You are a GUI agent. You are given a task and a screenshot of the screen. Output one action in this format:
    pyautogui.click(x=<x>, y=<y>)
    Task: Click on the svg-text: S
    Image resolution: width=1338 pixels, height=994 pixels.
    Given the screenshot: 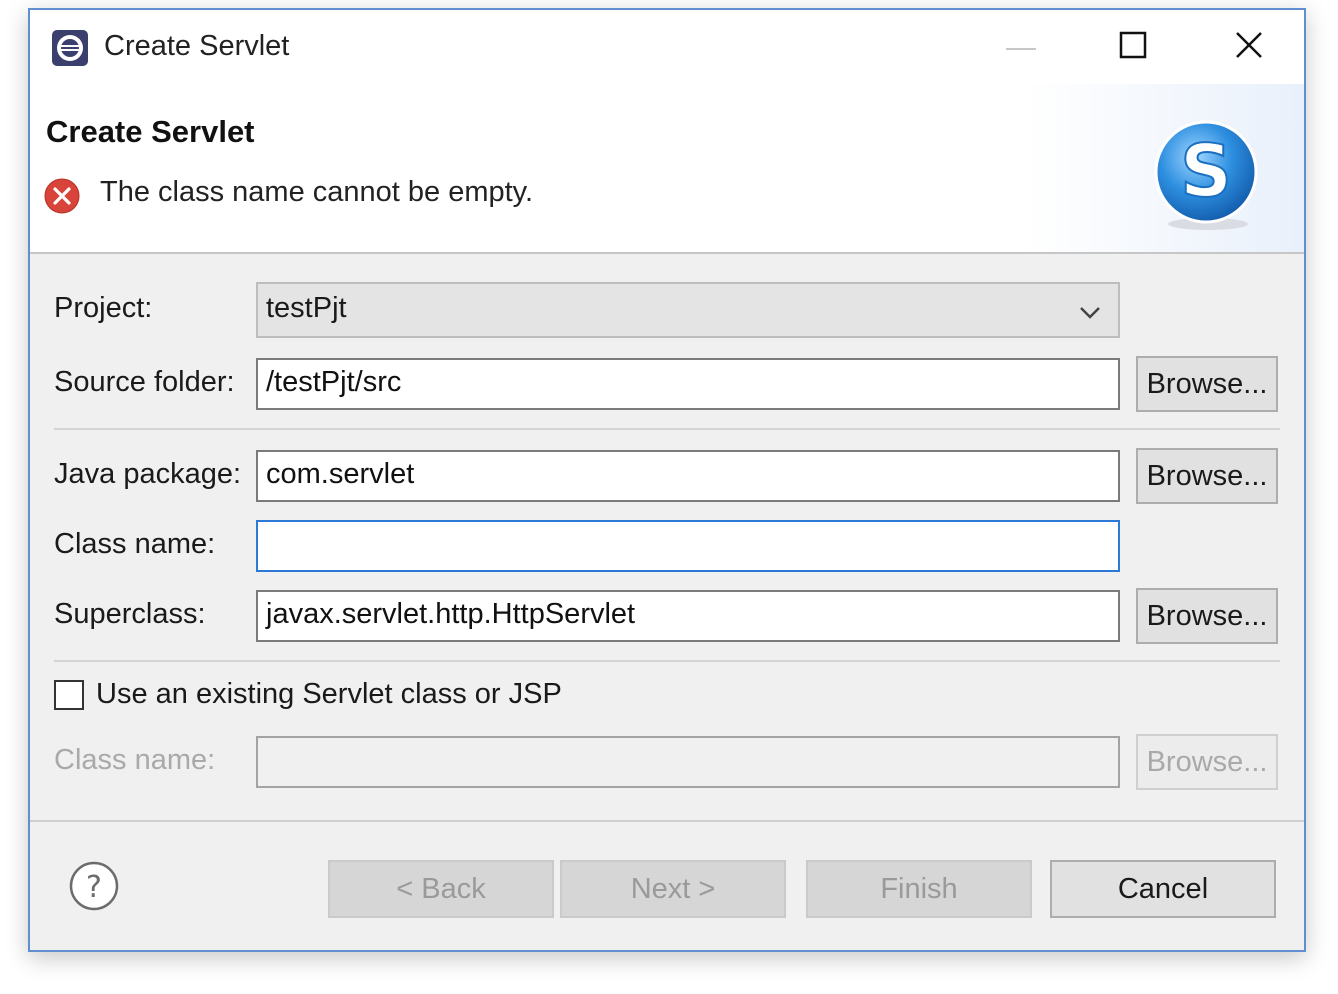 What is the action you would take?
    pyautogui.click(x=1206, y=171)
    